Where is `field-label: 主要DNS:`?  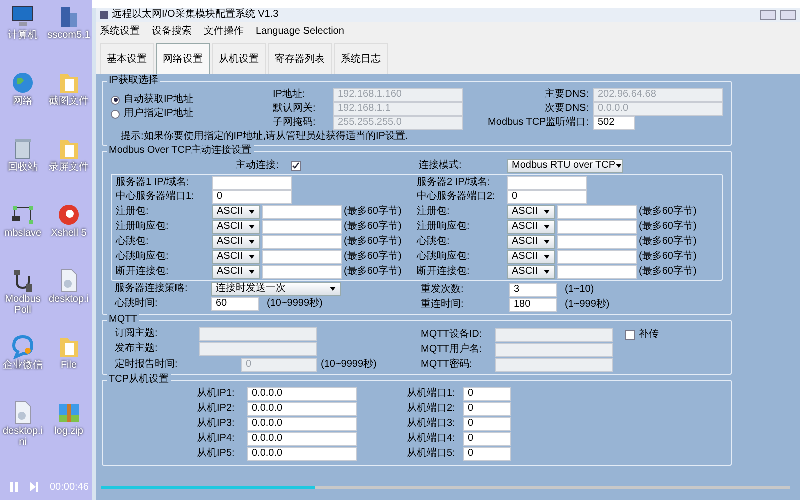
field-label: 主要DNS: is located at coordinates (567, 95).